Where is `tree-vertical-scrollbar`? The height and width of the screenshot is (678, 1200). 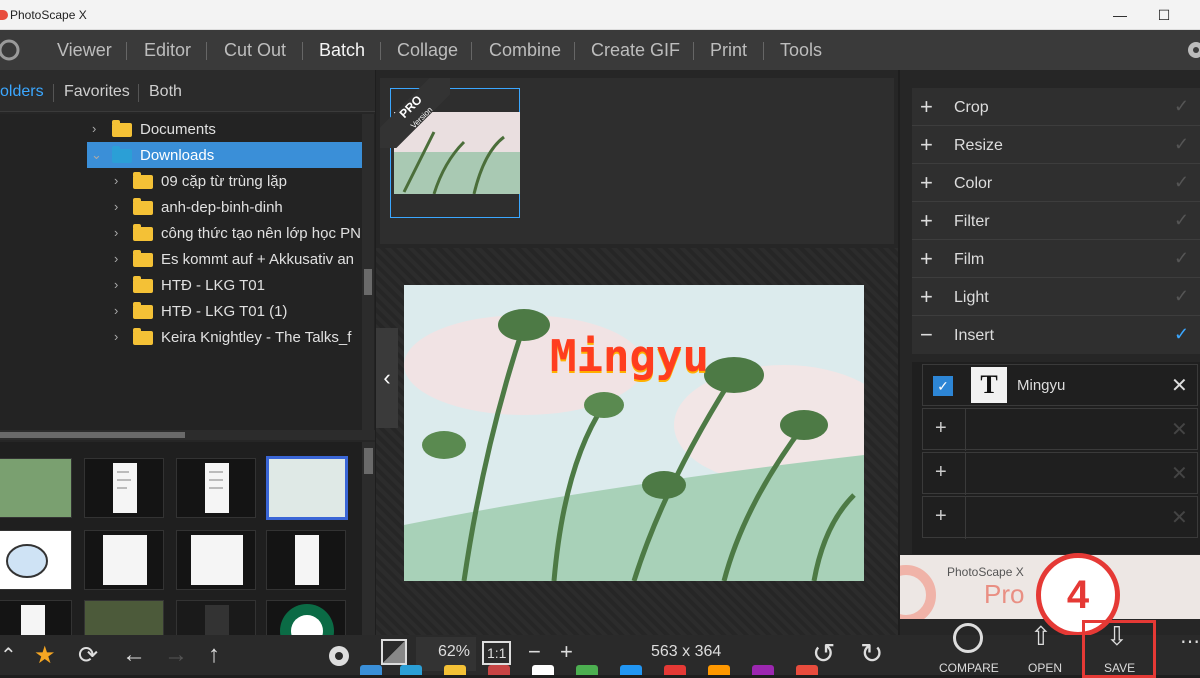
tree-vertical-scrollbar is located at coordinates (368, 272).